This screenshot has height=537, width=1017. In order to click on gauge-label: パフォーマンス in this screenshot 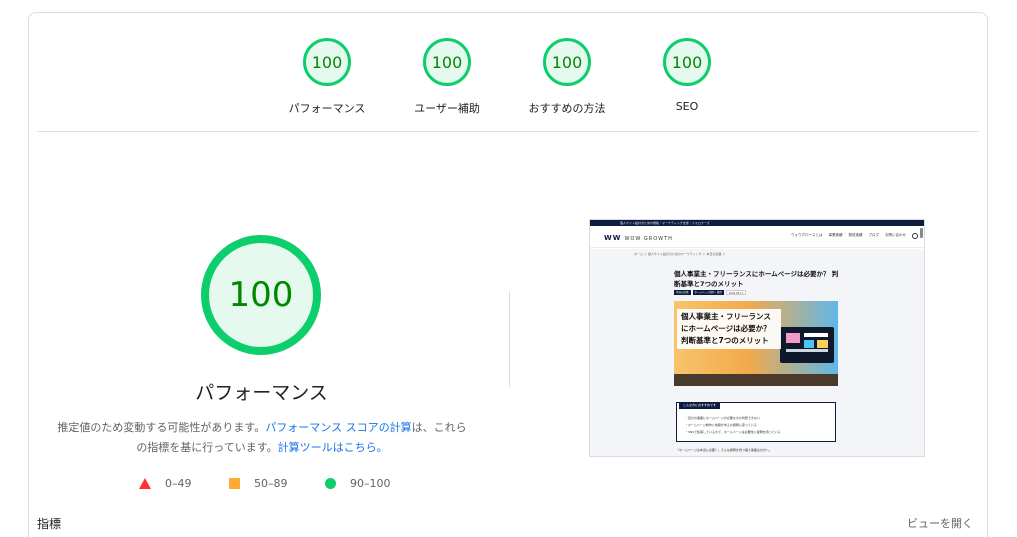, I will do `click(327, 108)`.